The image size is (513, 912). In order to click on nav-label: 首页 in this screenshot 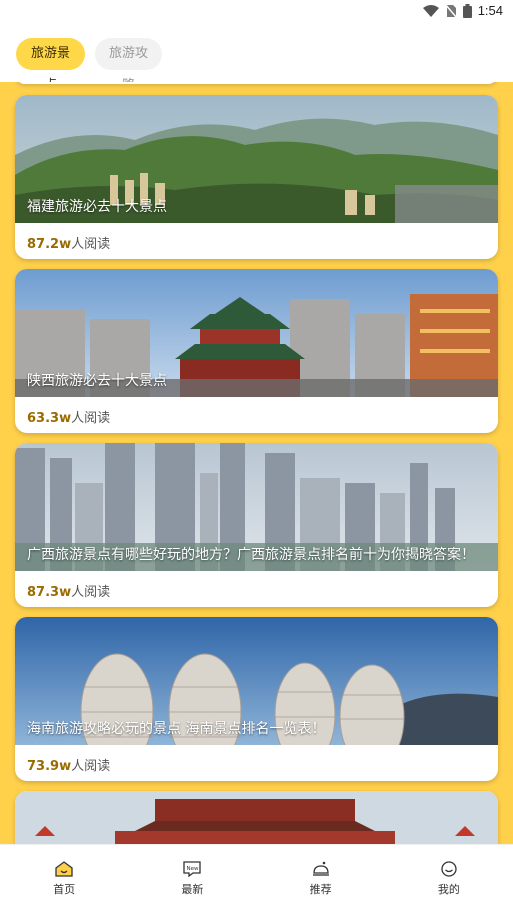, I will do `click(64, 889)`.